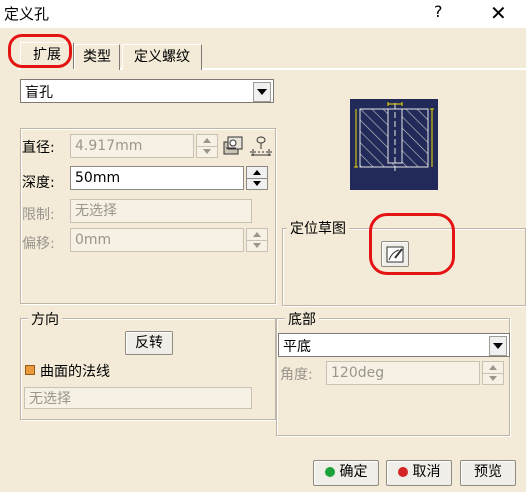 The image size is (526, 492). I want to click on limit-field: 无选择, so click(161, 211).